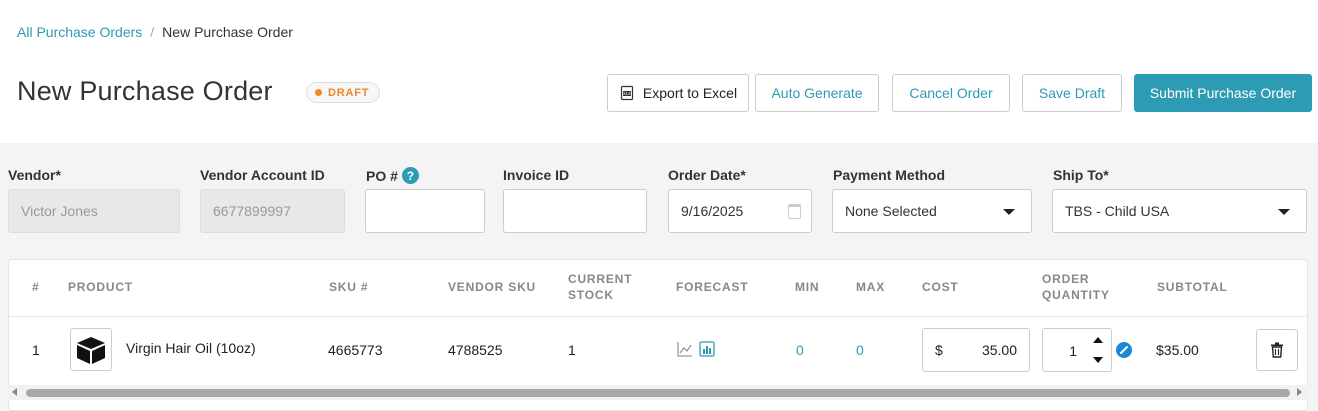 The width and height of the screenshot is (1318, 411). What do you see at coordinates (1081, 175) in the screenshot?
I see `ship-to-label: Ship To*` at bounding box center [1081, 175].